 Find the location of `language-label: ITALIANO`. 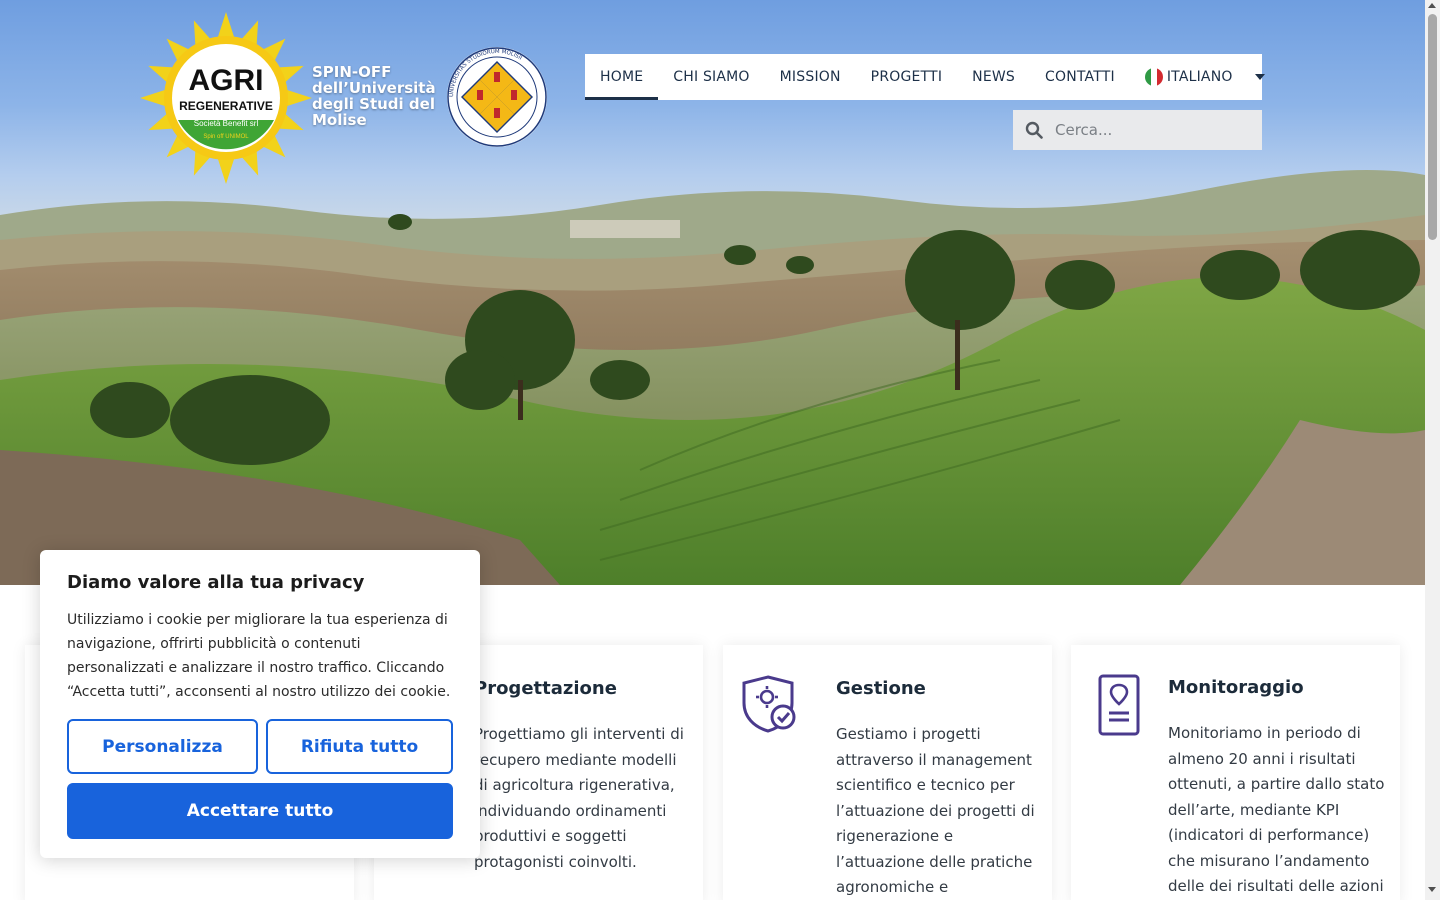

language-label: ITALIANO is located at coordinates (1199, 77).